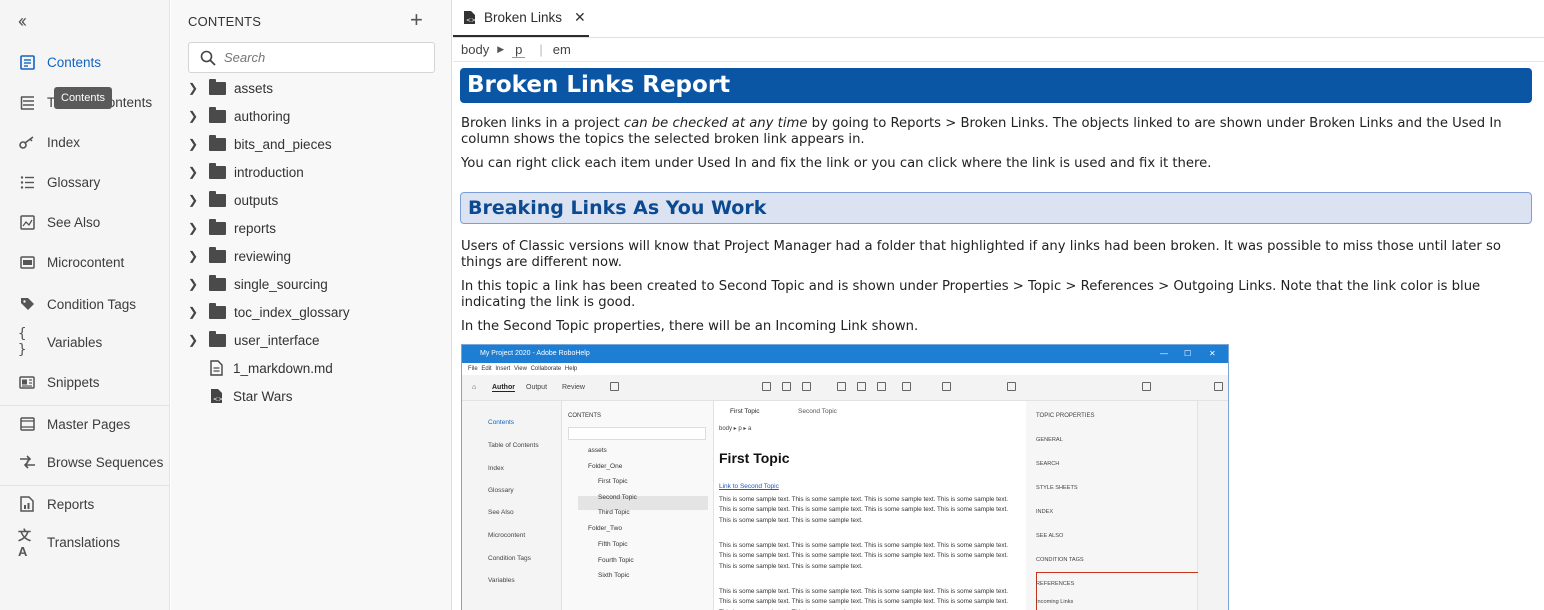 Image resolution: width=1544 pixels, height=610 pixels. What do you see at coordinates (283, 368) in the screenshot?
I see `tree-item-label: 1_markdown.md` at bounding box center [283, 368].